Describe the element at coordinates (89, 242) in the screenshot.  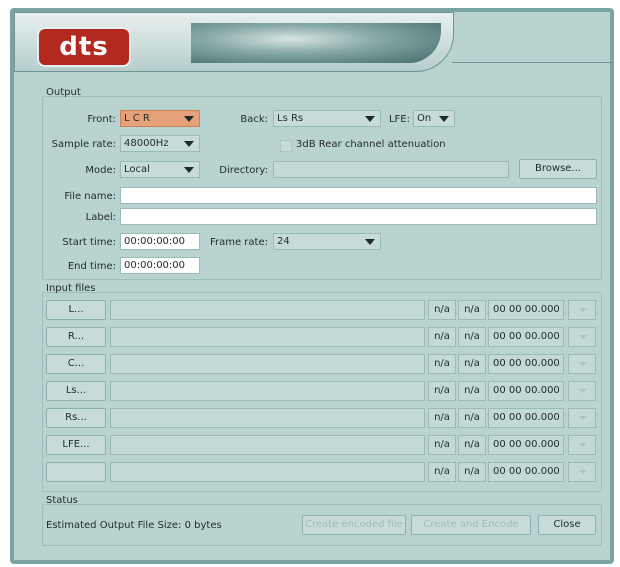
I see `start-time-label: Start time:` at that location.